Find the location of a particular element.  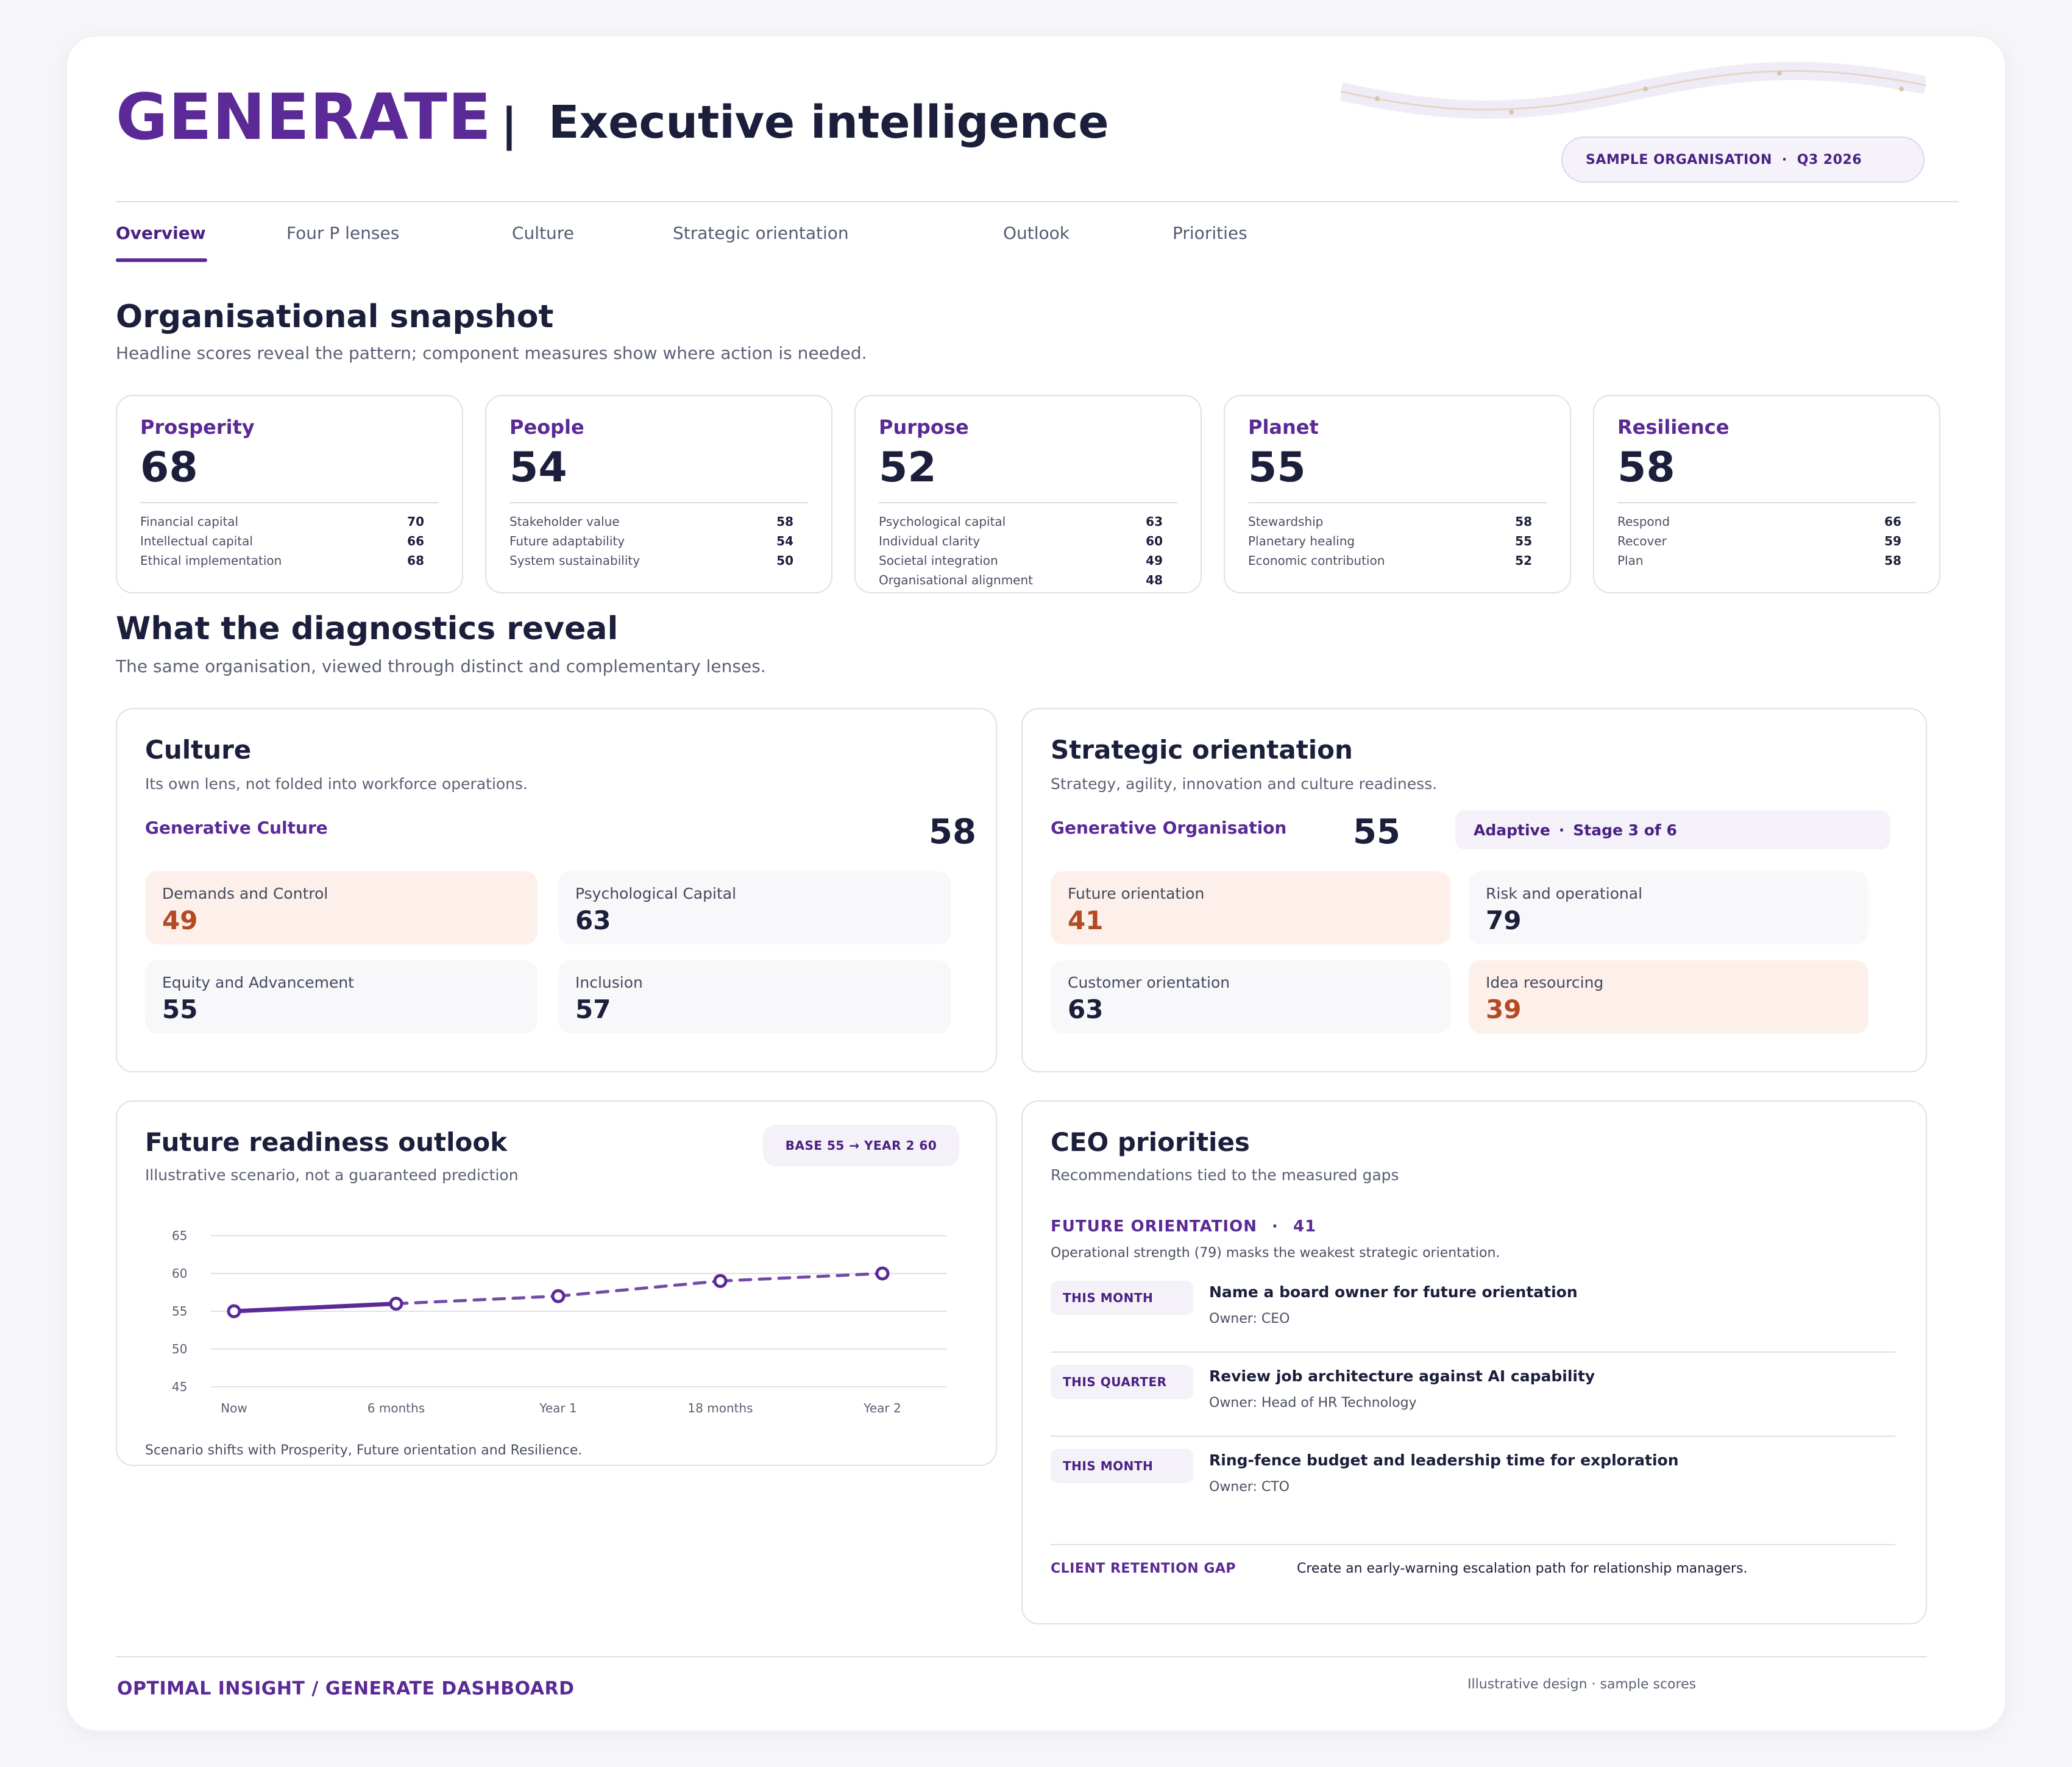

generative-organisation-score: 55 is located at coordinates (1376, 832).